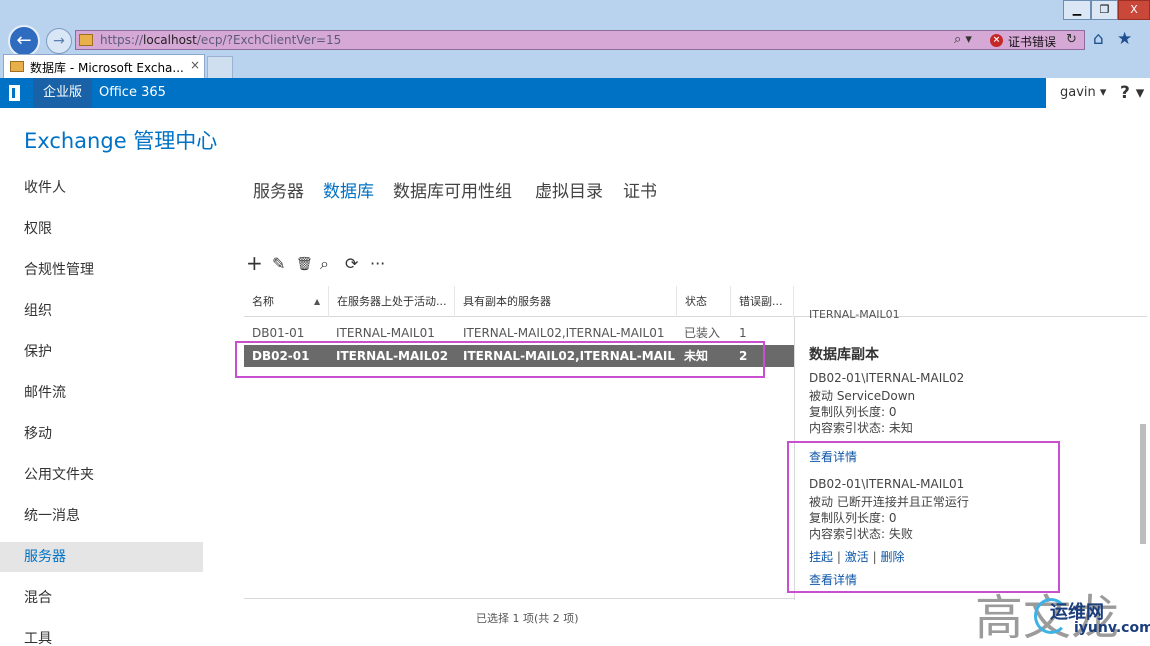 This screenshot has height=646, width=1150. I want to click on tab-virtual-directories: 虚拟目录, so click(569, 189).